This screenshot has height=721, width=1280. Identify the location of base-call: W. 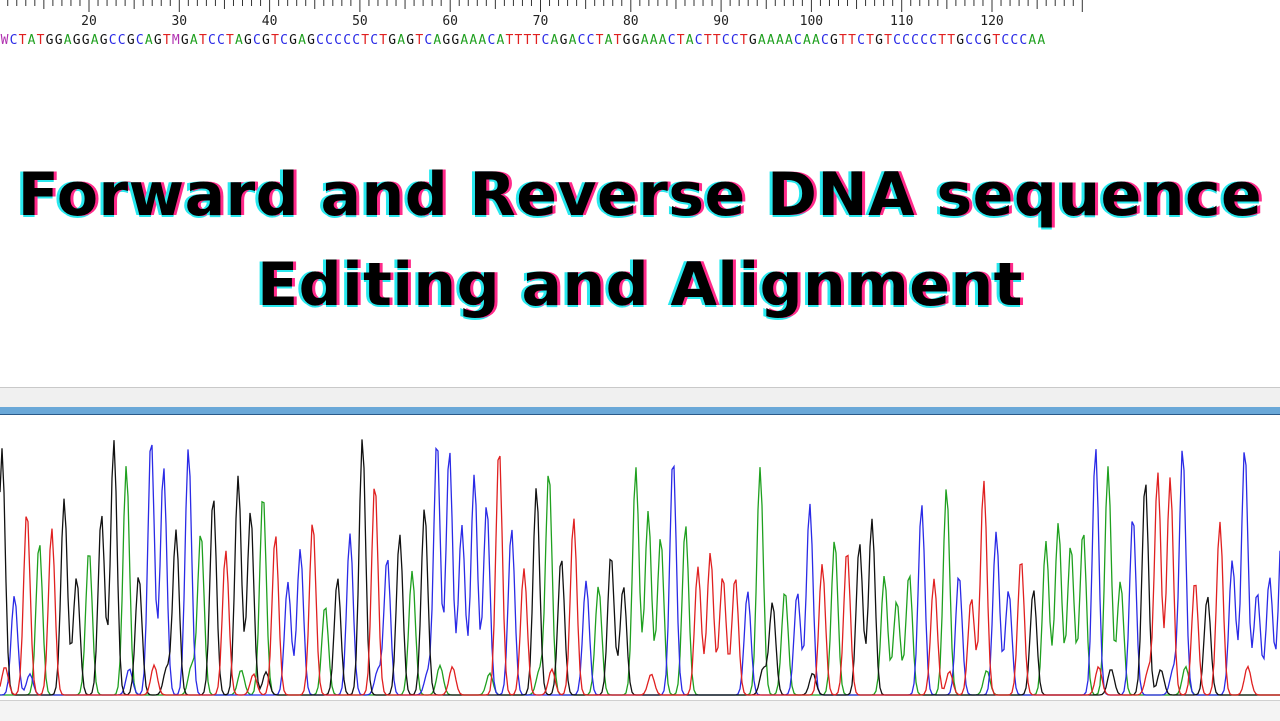
(4, 40).